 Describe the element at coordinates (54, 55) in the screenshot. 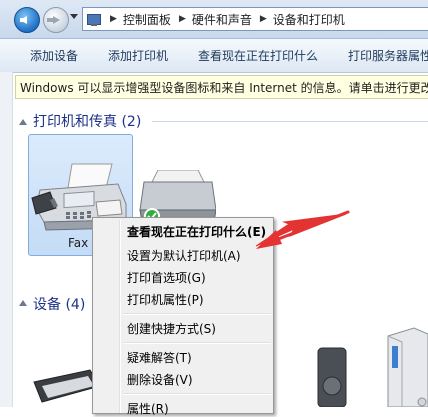

I see `add-device-button: 添加设备` at that location.